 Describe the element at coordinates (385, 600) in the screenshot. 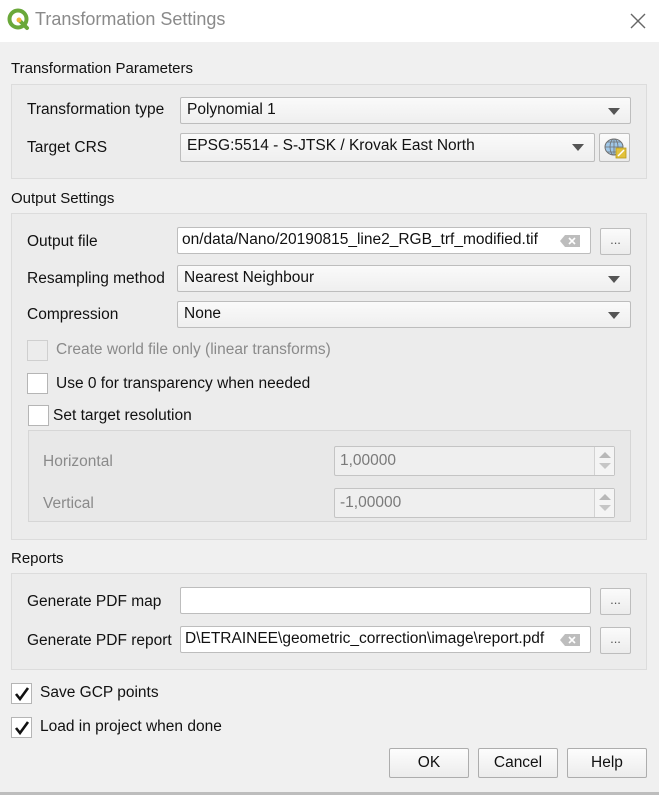

I see `pdf-map-input` at that location.